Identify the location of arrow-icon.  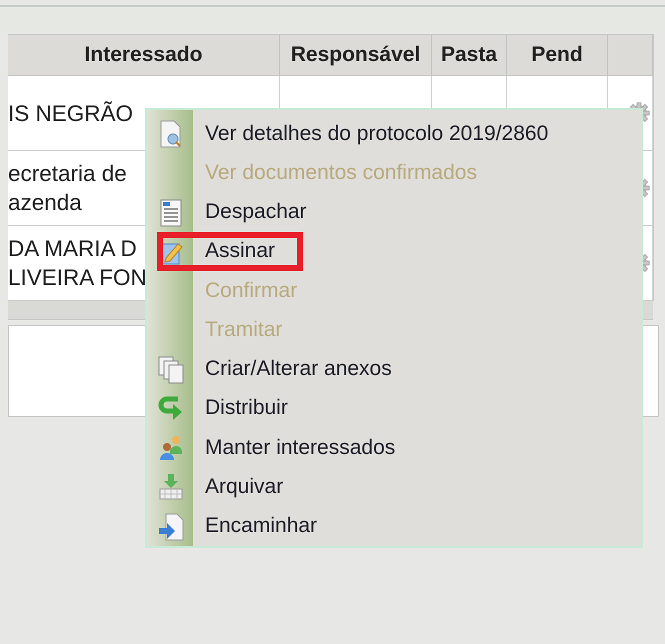
(171, 408).